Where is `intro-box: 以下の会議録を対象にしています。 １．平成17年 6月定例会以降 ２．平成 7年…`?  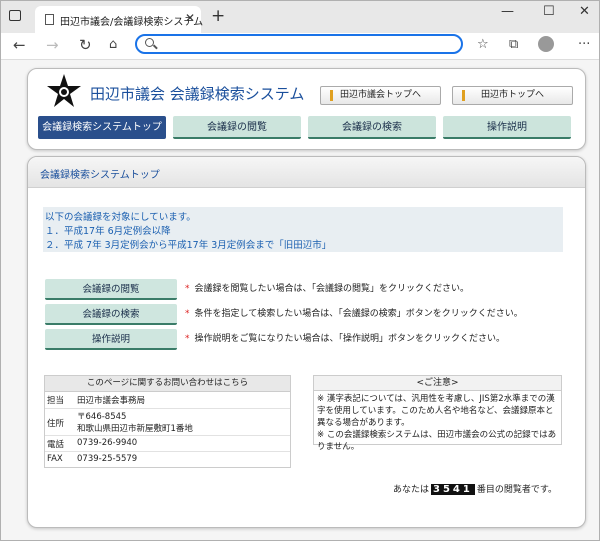 intro-box: 以下の会議録を対象にしています。 １．平成17年 6月定例会以降 ２．平成 7年… is located at coordinates (303, 229).